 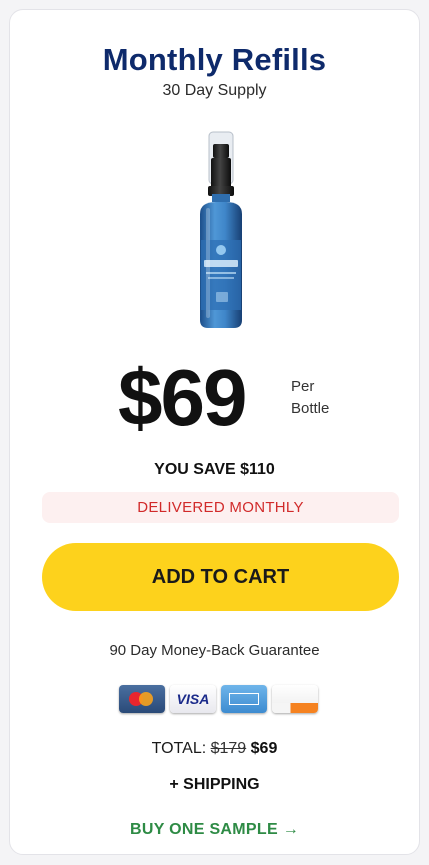 I want to click on price-row: $69 Per Bottle, so click(x=214, y=396).